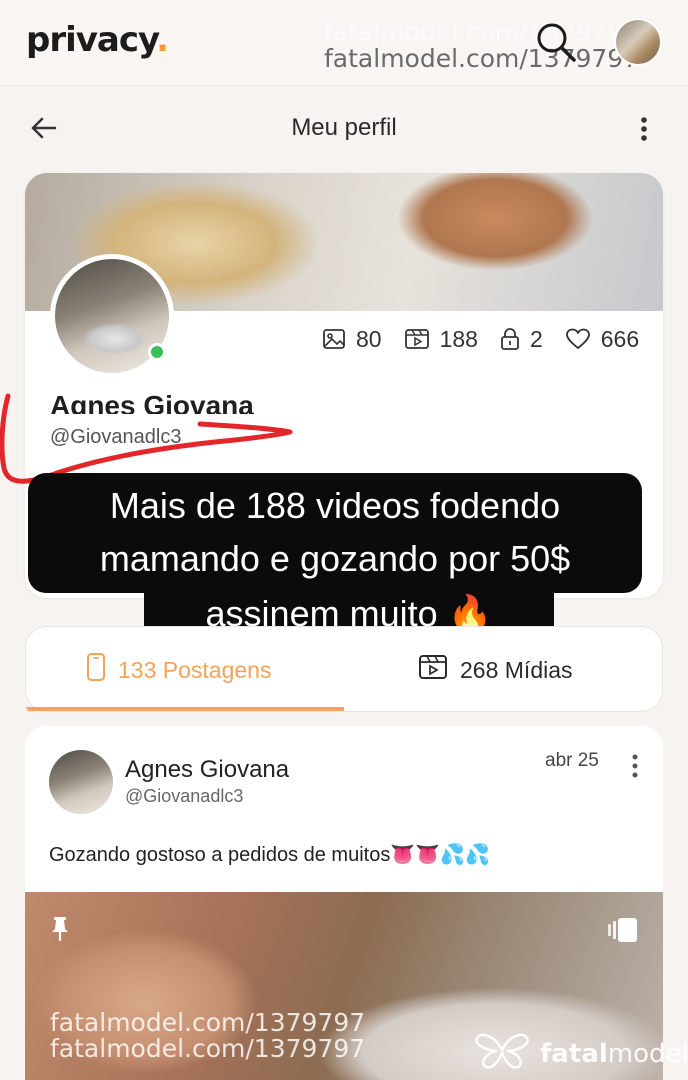 The width and height of the screenshot is (688, 1080). Describe the element at coordinates (335, 505) in the screenshot. I see `caption-line-1: Mais de 188 videos fodendo` at that location.